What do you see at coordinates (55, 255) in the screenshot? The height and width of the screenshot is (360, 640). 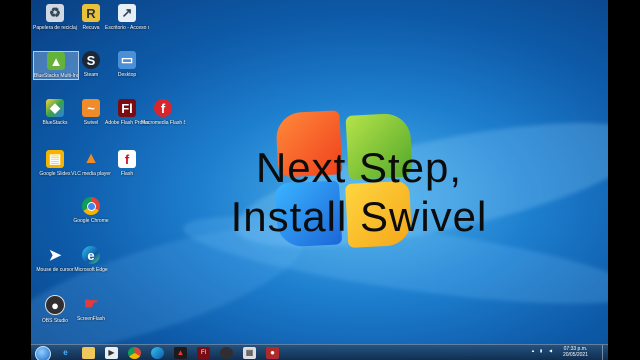 I see `cursor-icon: ➤` at bounding box center [55, 255].